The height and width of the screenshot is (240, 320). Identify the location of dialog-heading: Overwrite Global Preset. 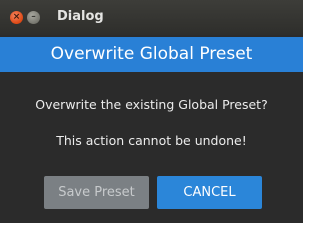
(151, 54).